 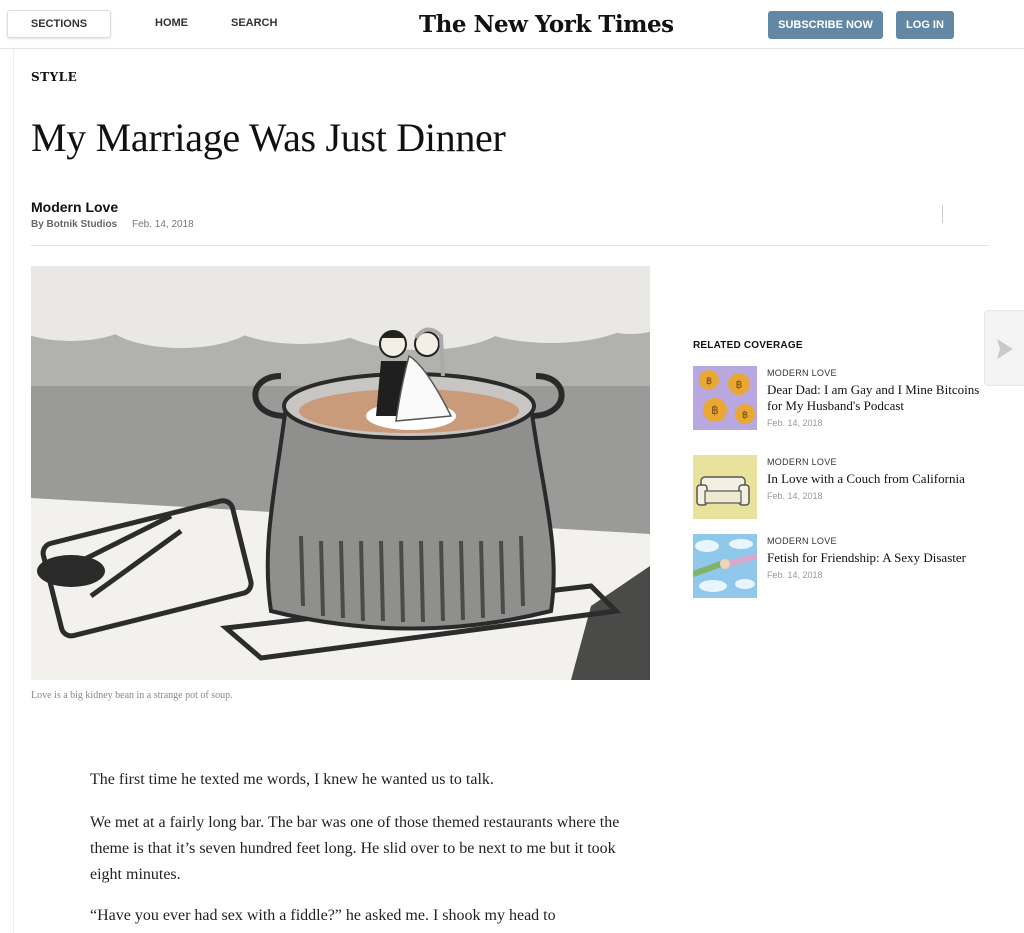 What do you see at coordinates (546, 24) in the screenshot?
I see `nyt-logo: The New York Times` at bounding box center [546, 24].